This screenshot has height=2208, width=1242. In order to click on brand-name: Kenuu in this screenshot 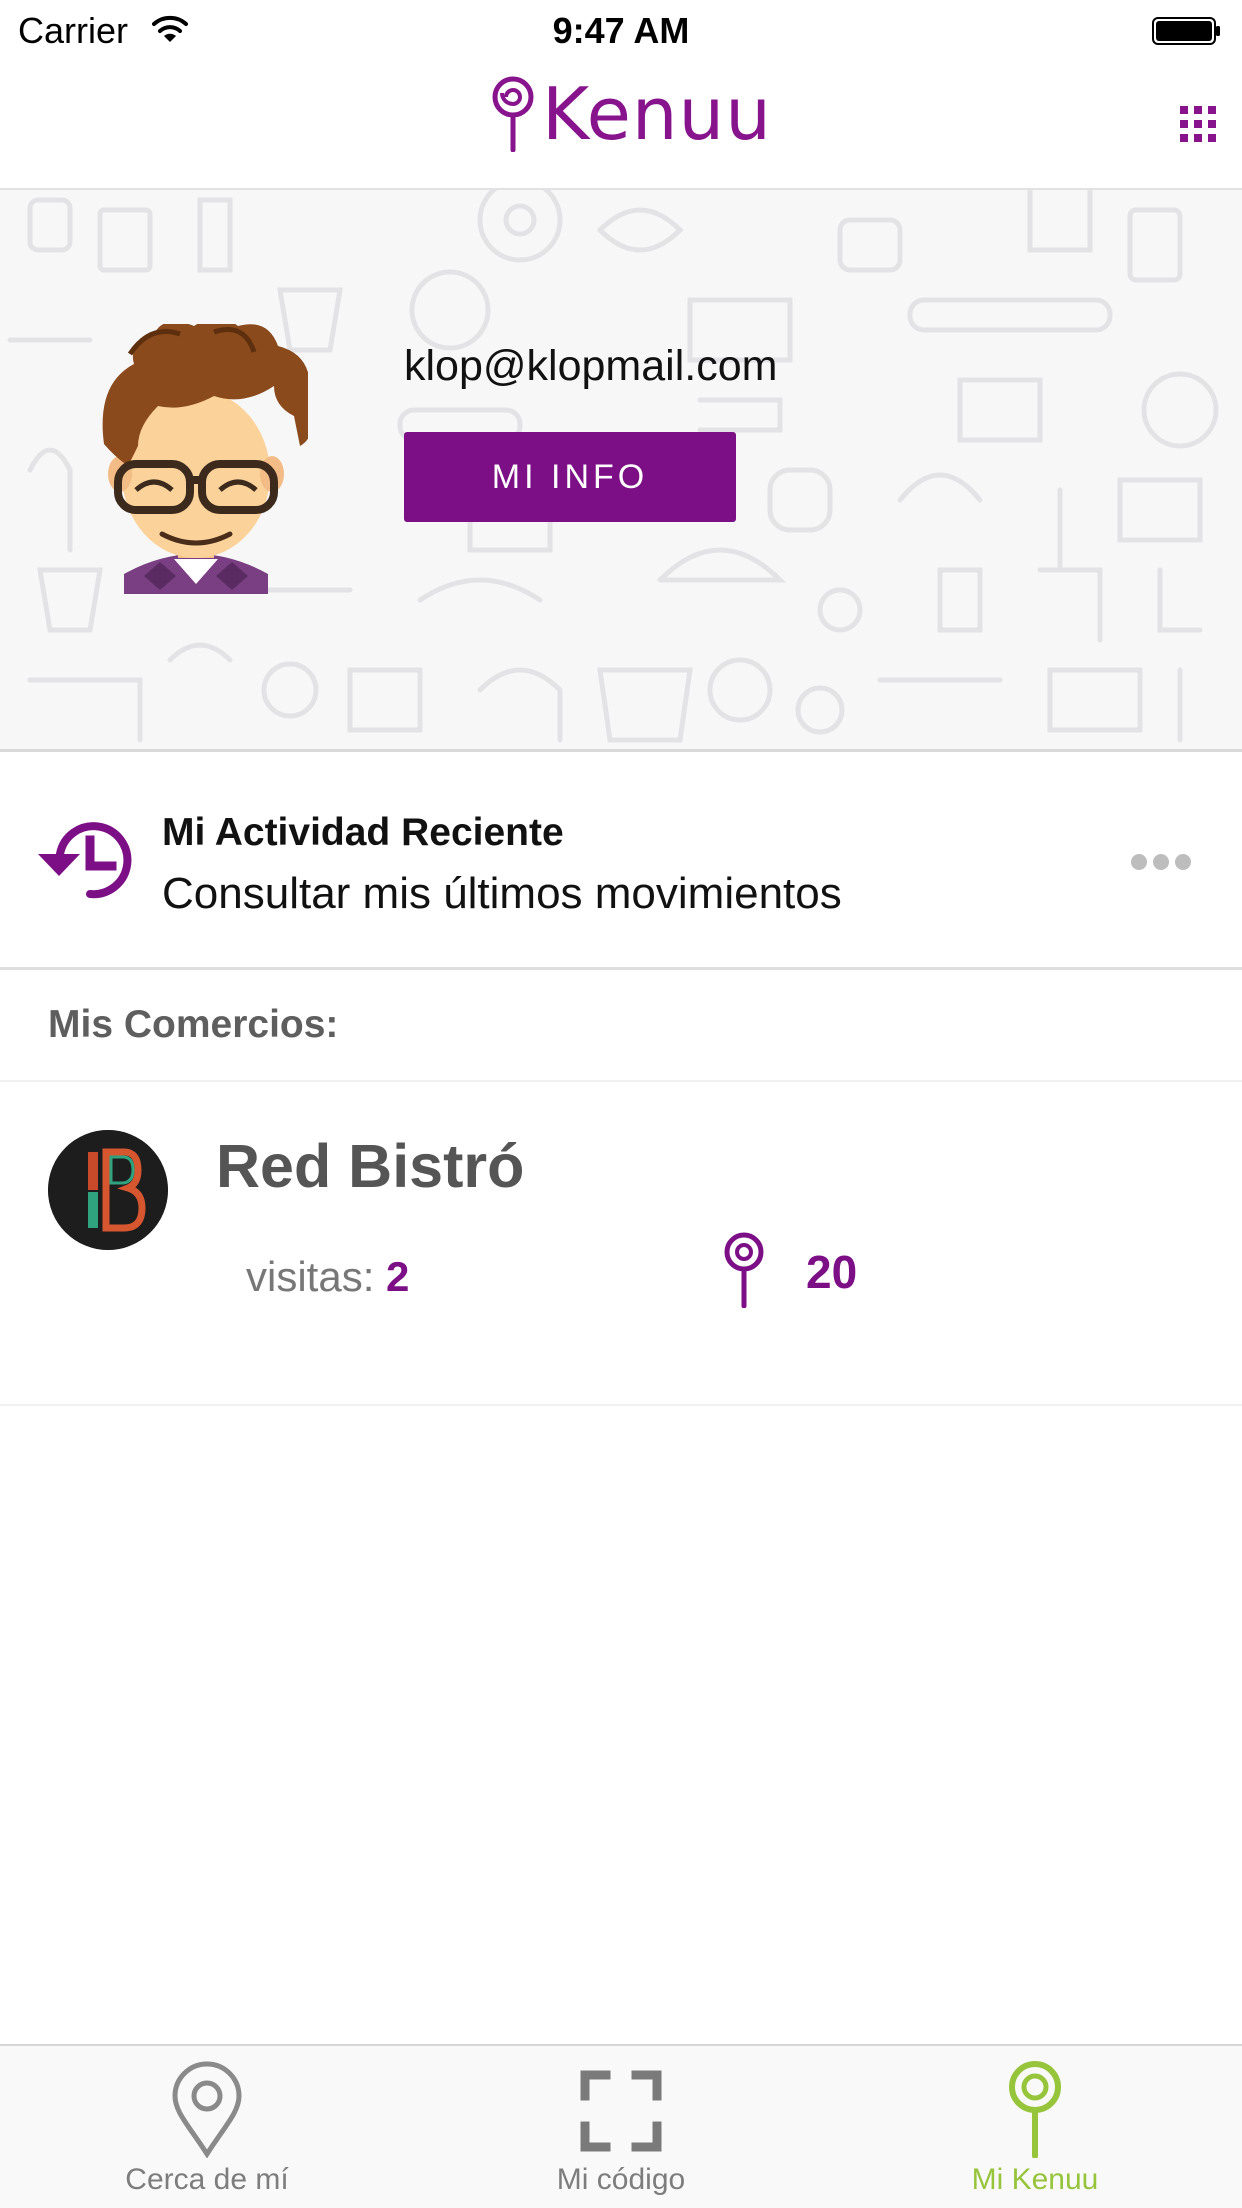, I will do `click(657, 114)`.